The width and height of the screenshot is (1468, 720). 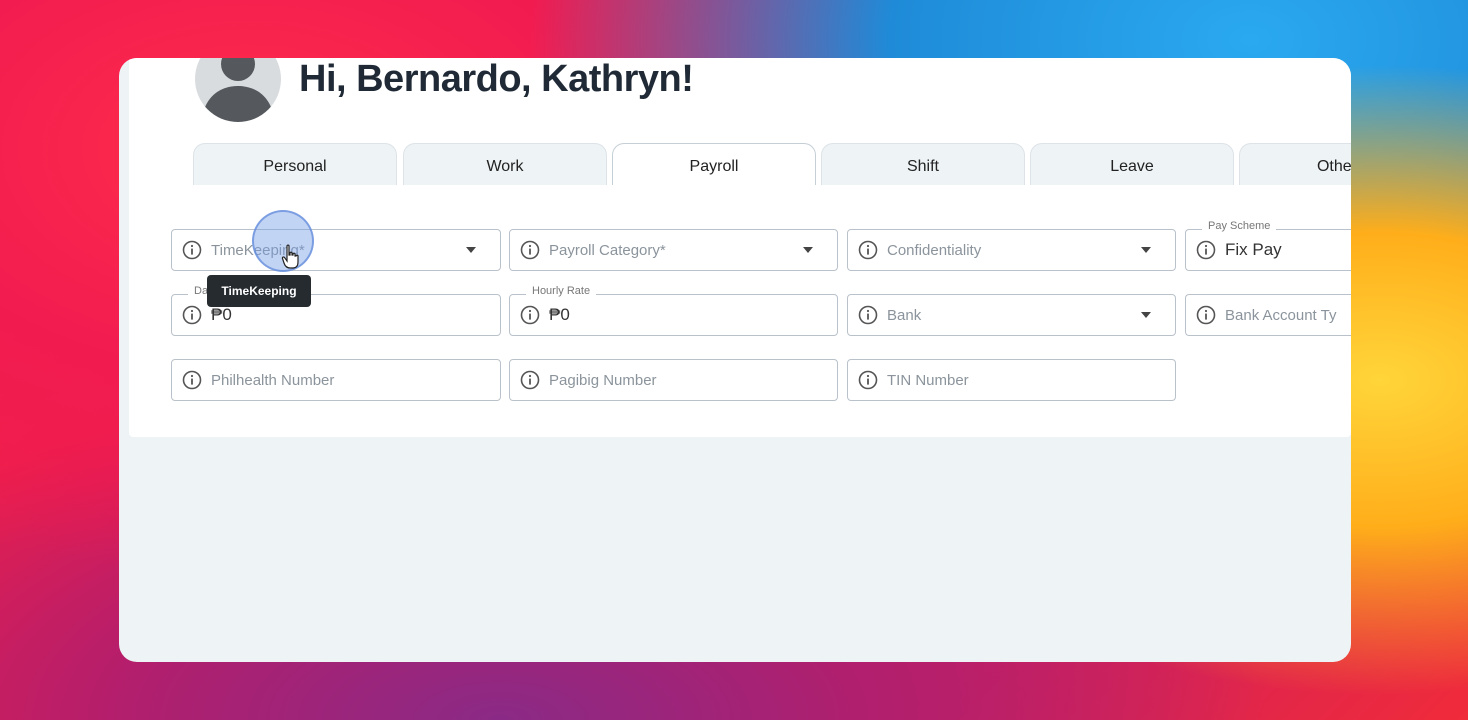 I want to click on hourly-rate-label: Hourly Rate, so click(x=561, y=291).